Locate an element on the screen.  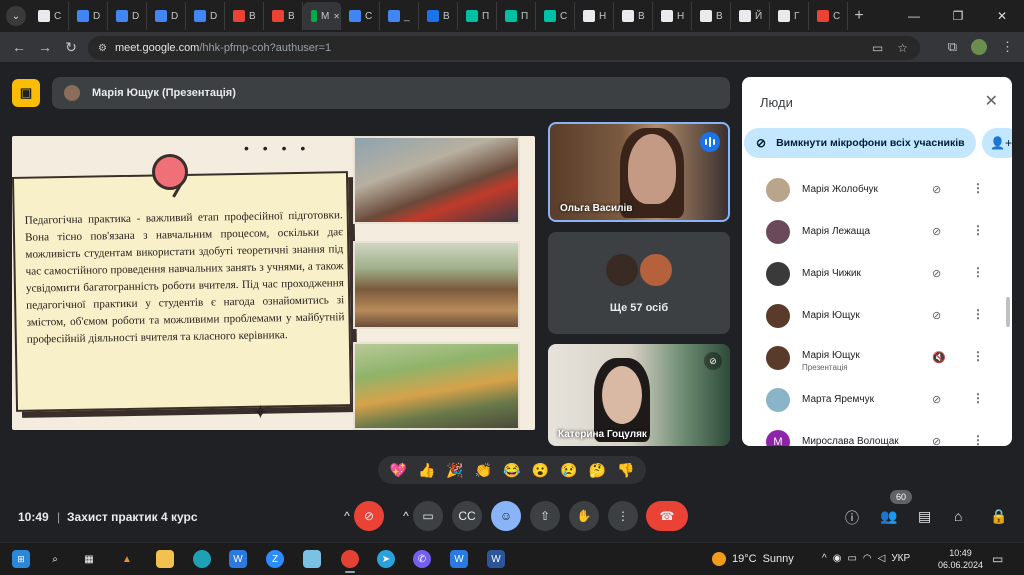
presentation-icon: ▣ is located at coordinates (26, 93).